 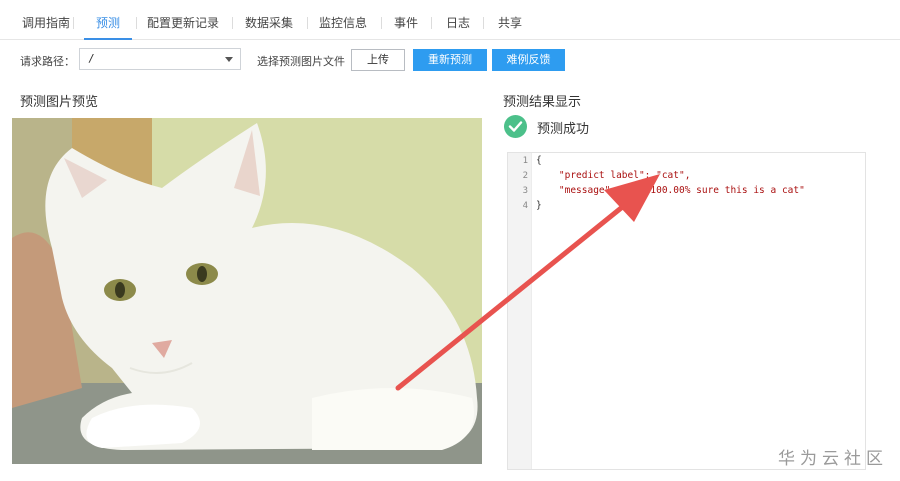 What do you see at coordinates (525, 206) in the screenshot?
I see `line-number: 4` at bounding box center [525, 206].